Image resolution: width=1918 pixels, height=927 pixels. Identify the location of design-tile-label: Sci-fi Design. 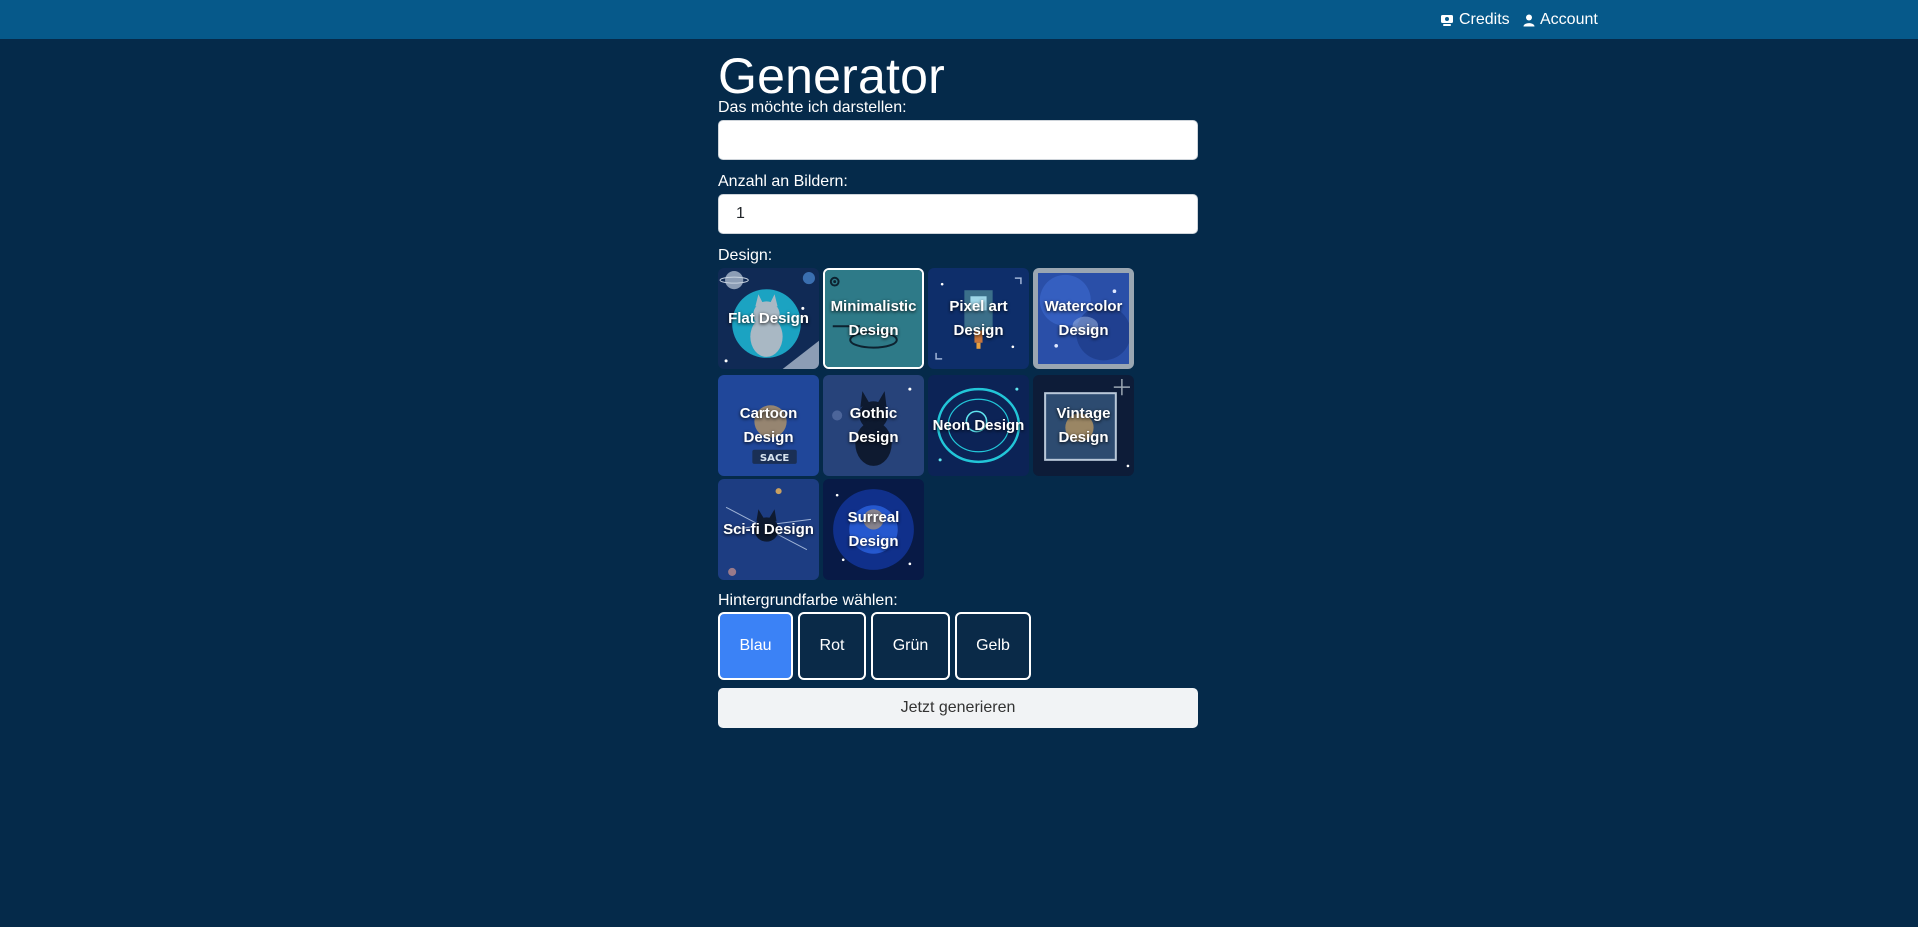
(768, 529).